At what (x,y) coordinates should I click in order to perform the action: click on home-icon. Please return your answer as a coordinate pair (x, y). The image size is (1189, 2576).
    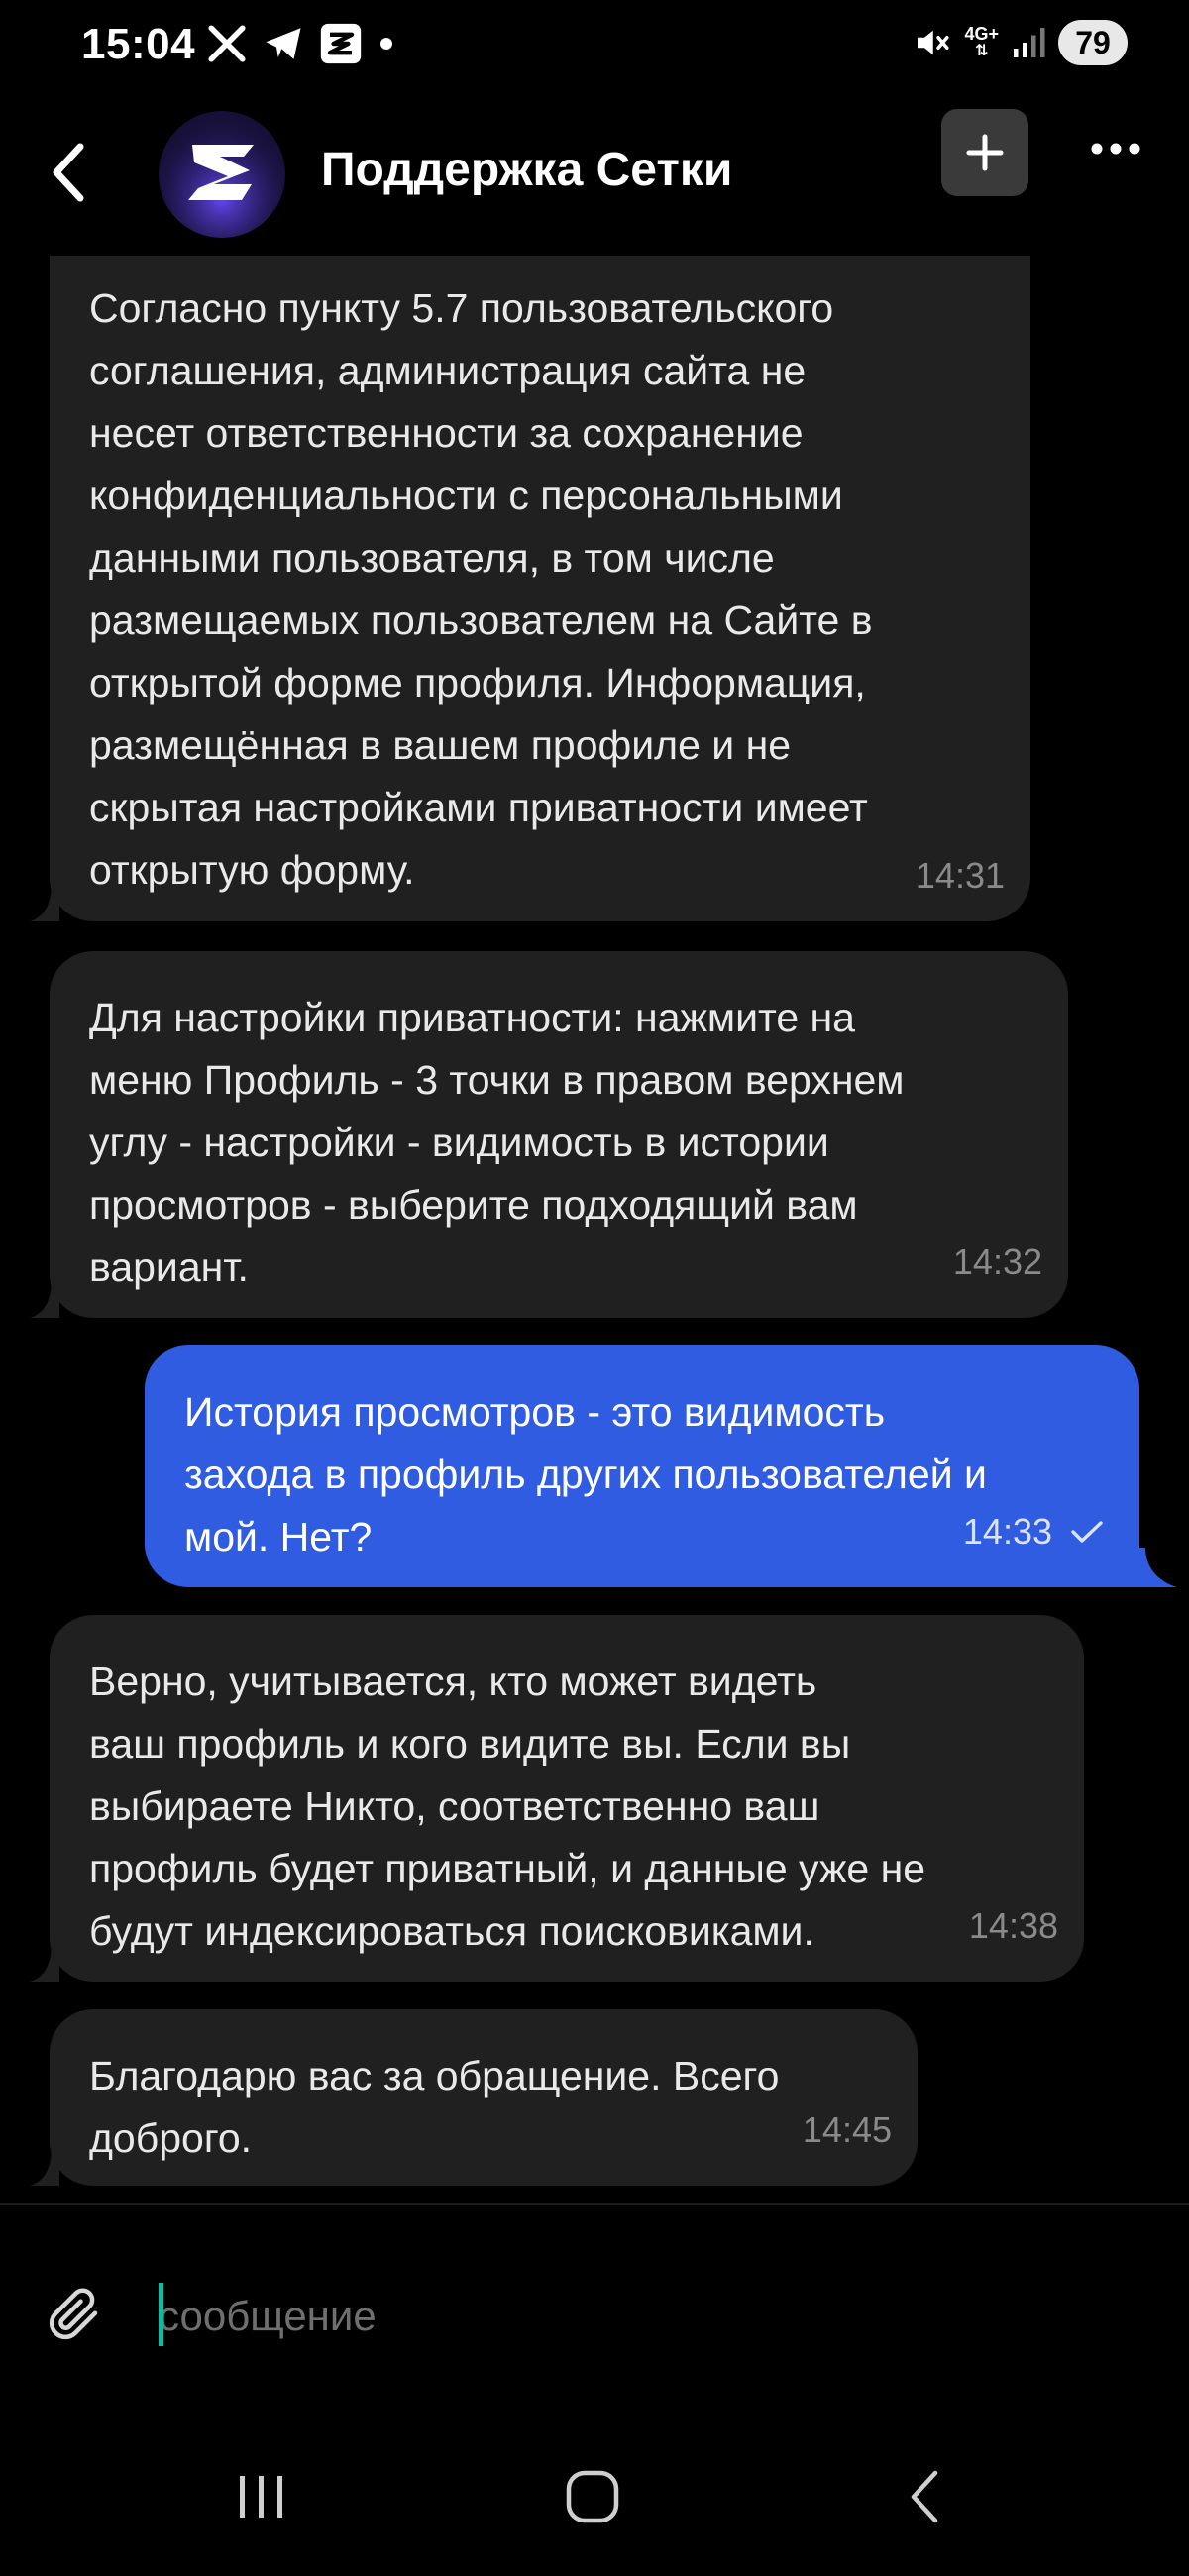
    Looking at the image, I should click on (592, 2496).